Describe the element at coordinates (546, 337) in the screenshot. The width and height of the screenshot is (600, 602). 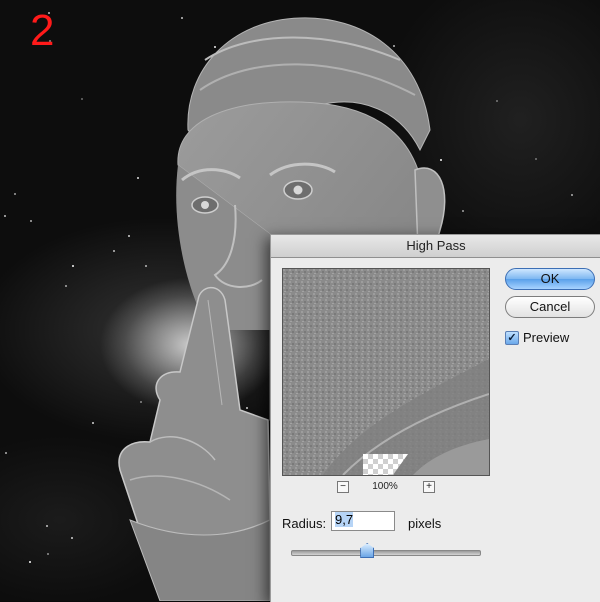
I see `preview-label: Preview` at that location.